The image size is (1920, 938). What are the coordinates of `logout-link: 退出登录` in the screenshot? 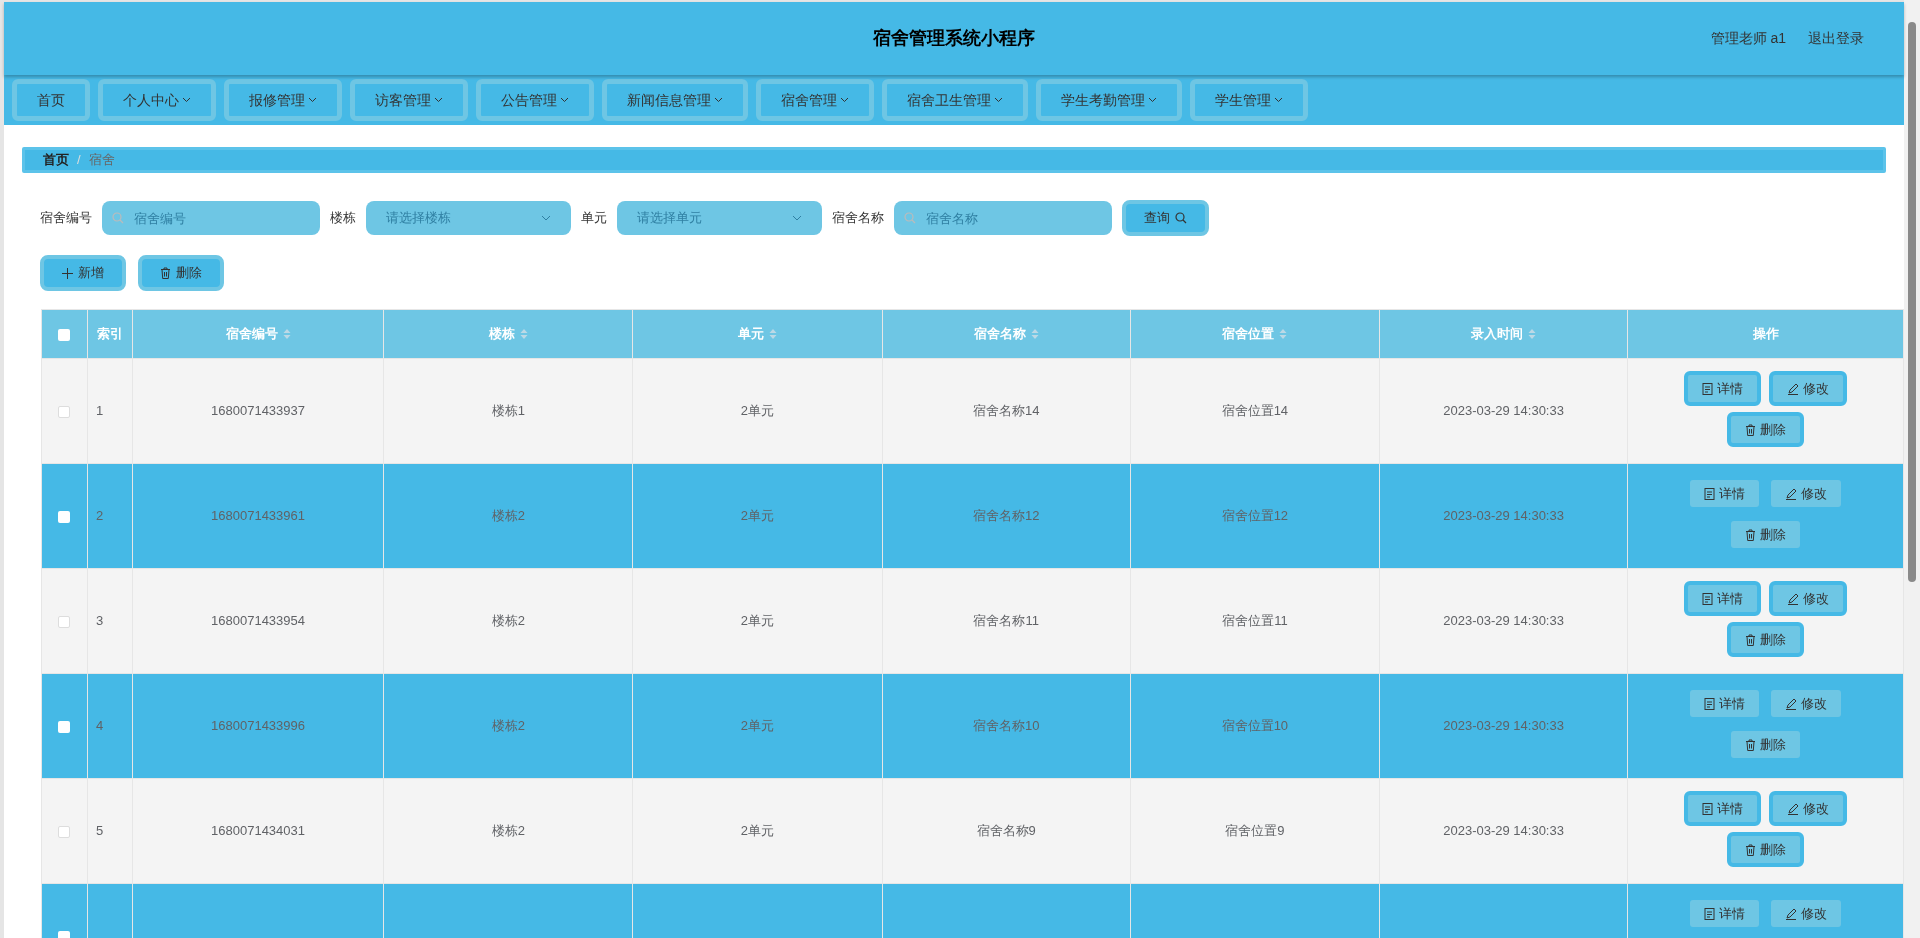 It's located at (1836, 38).